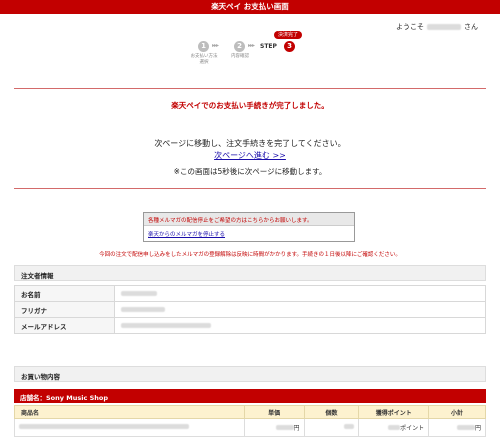 This screenshot has width=500, height=444. What do you see at coordinates (249, 219) in the screenshot?
I see `newsletter-info: 各種メルマガの配信停止をご希望の方はこちらからお願いします。` at bounding box center [249, 219].